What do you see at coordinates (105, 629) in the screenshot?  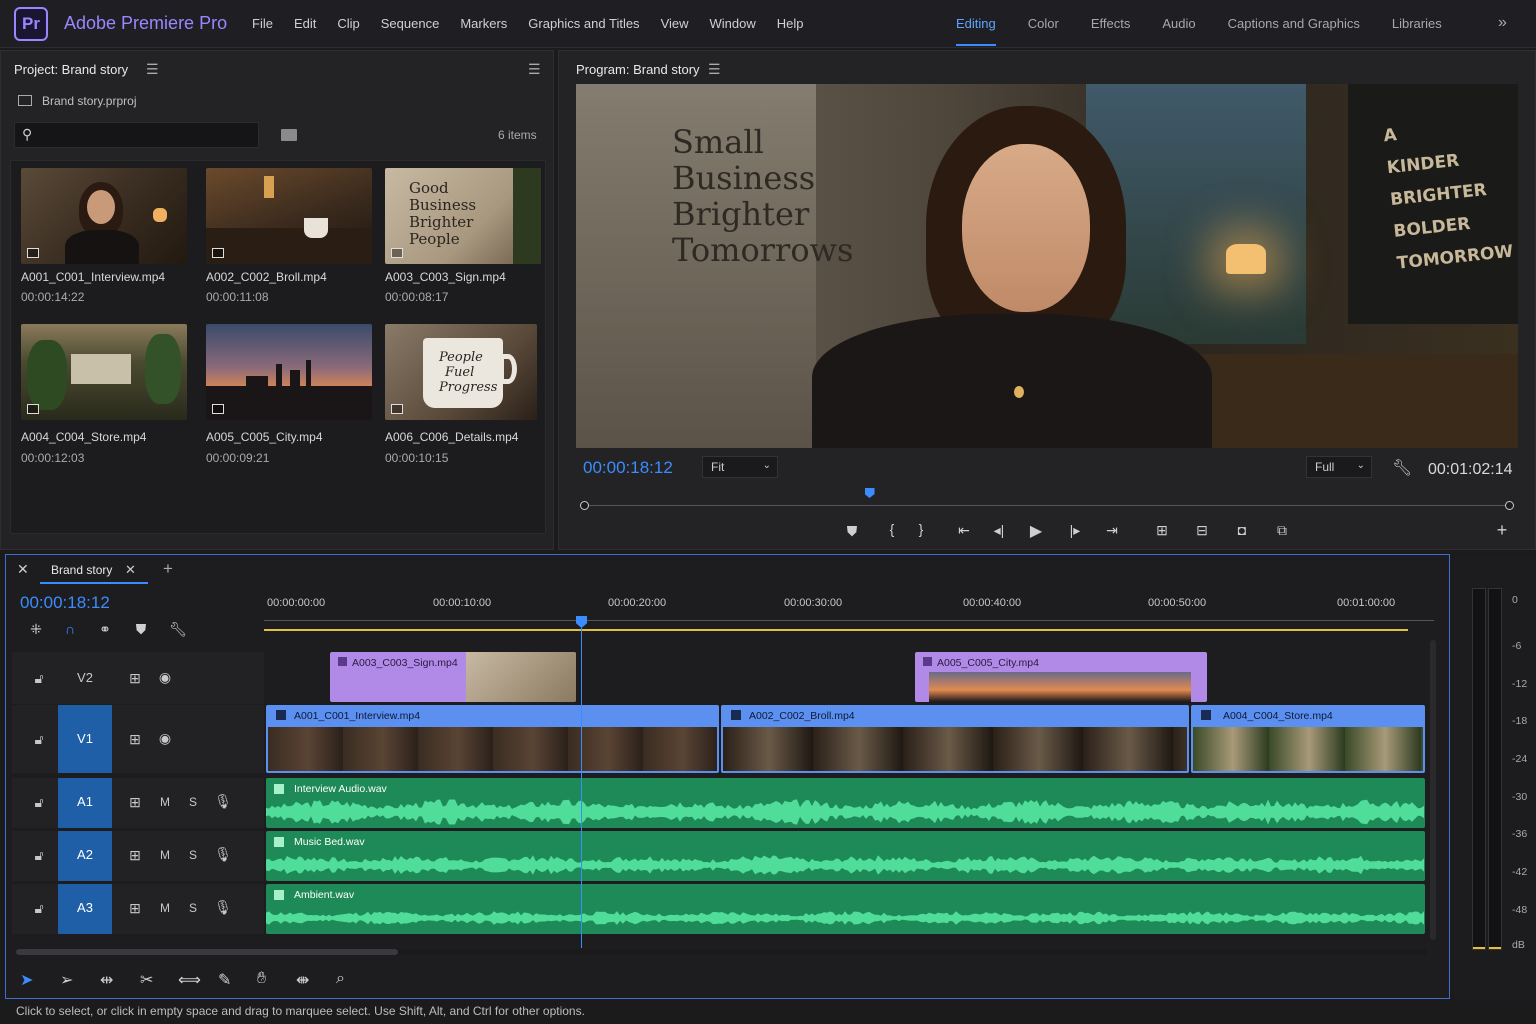 I see `linked-selection-icon: ⚭` at bounding box center [105, 629].